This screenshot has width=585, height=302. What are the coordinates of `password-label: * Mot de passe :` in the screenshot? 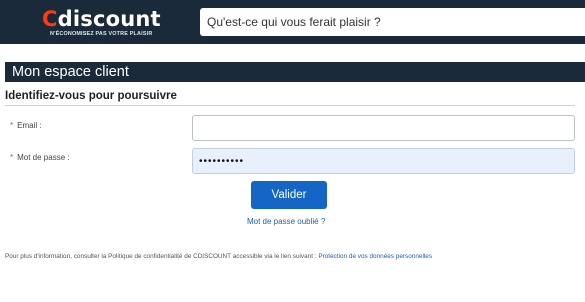 It's located at (40, 157).